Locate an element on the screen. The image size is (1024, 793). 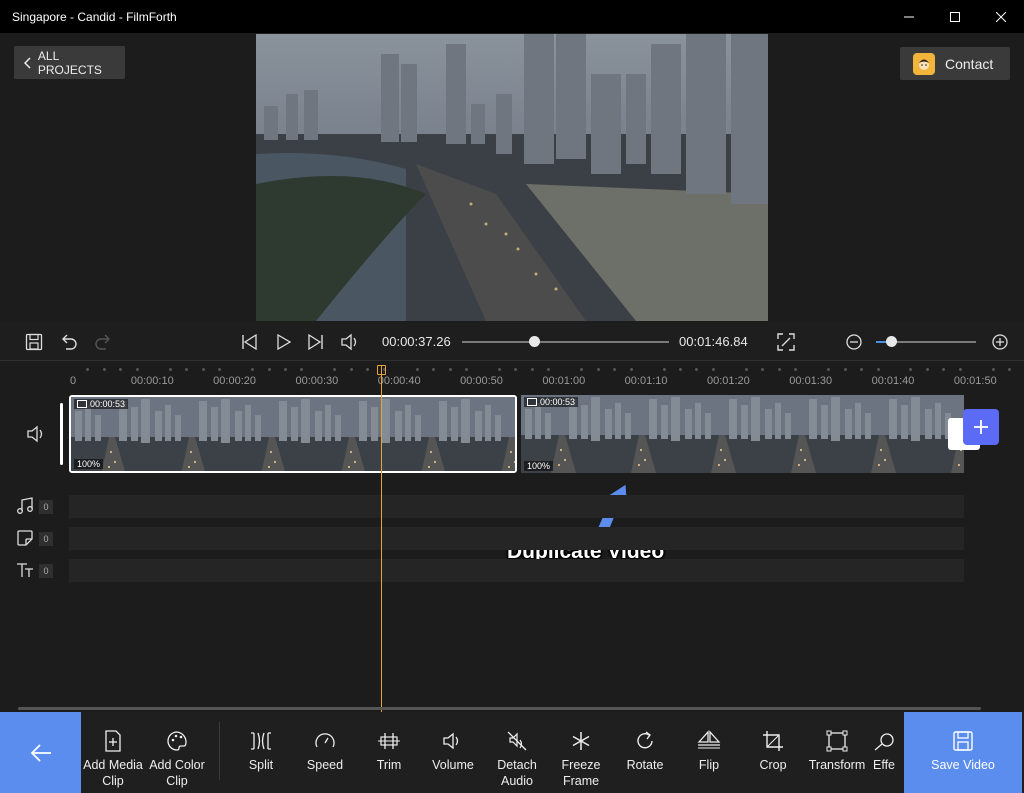
zoom-out-button is located at coordinates (854, 342).